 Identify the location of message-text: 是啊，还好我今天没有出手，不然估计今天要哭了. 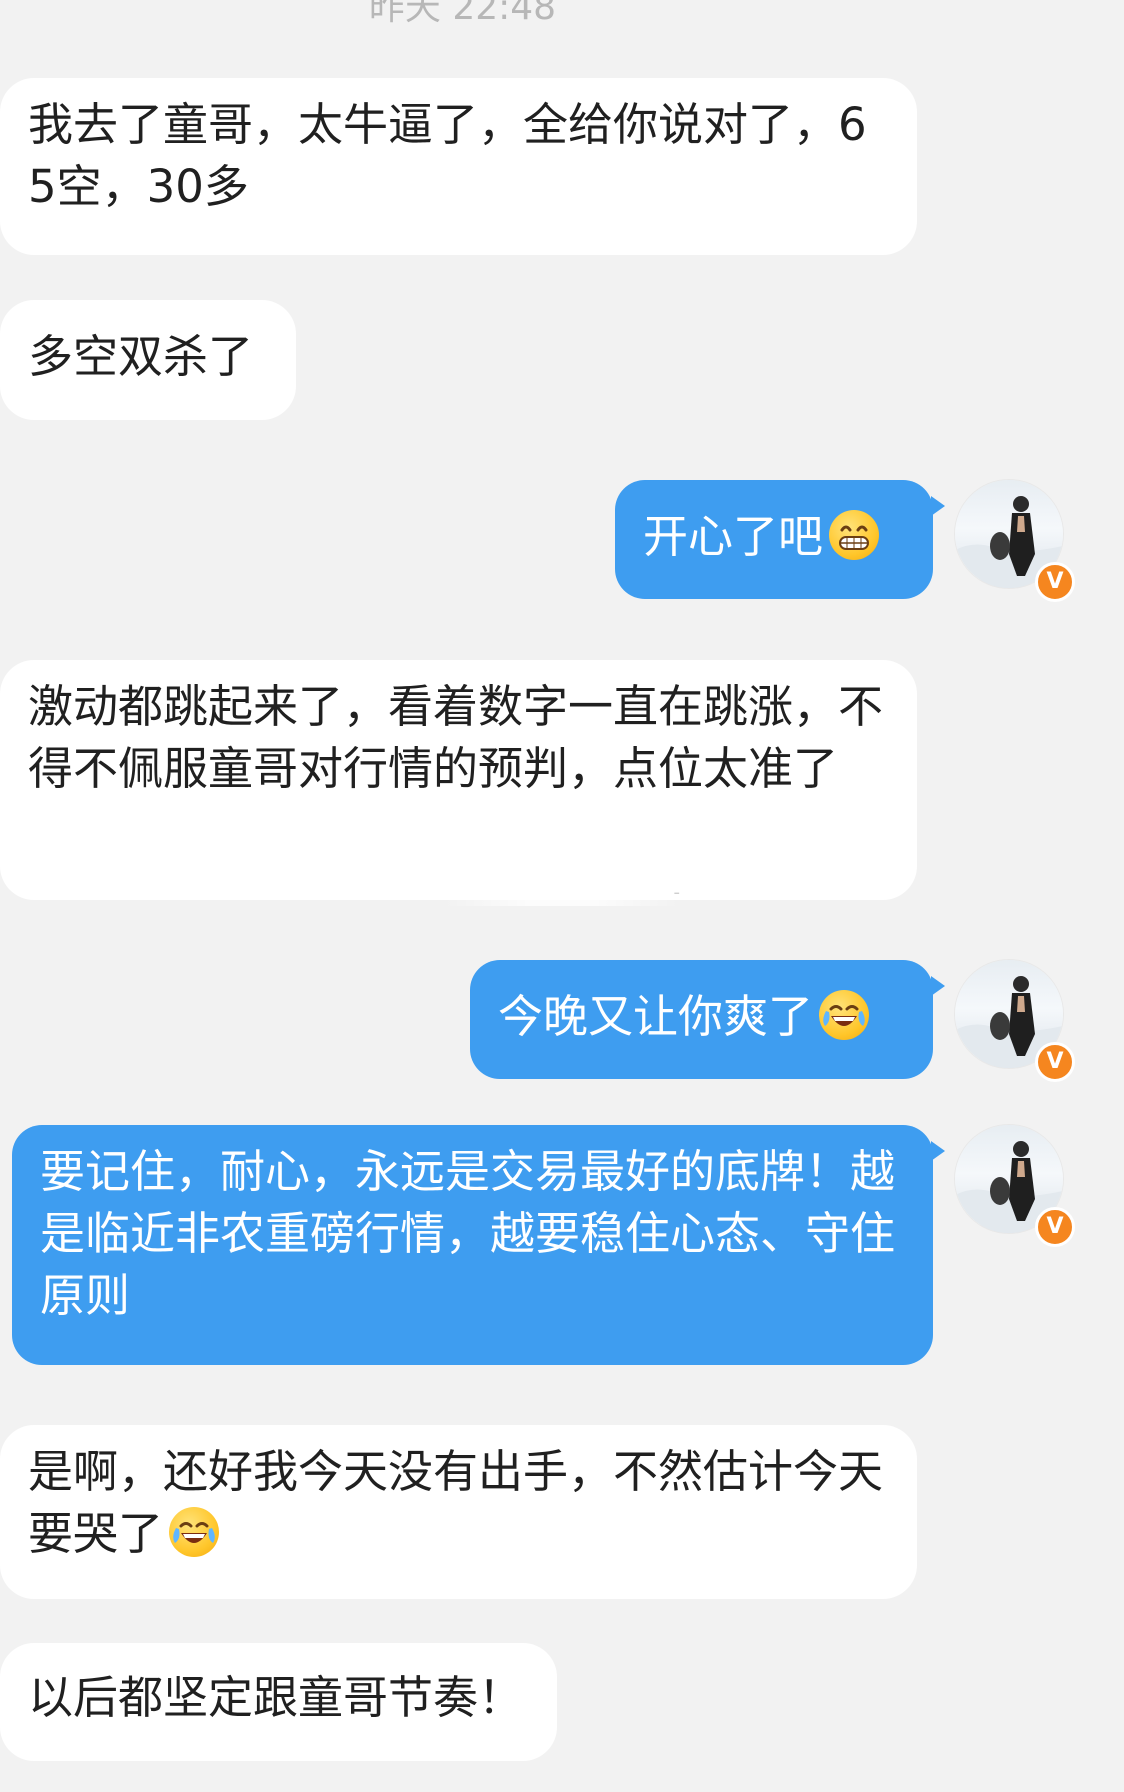
(456, 1502).